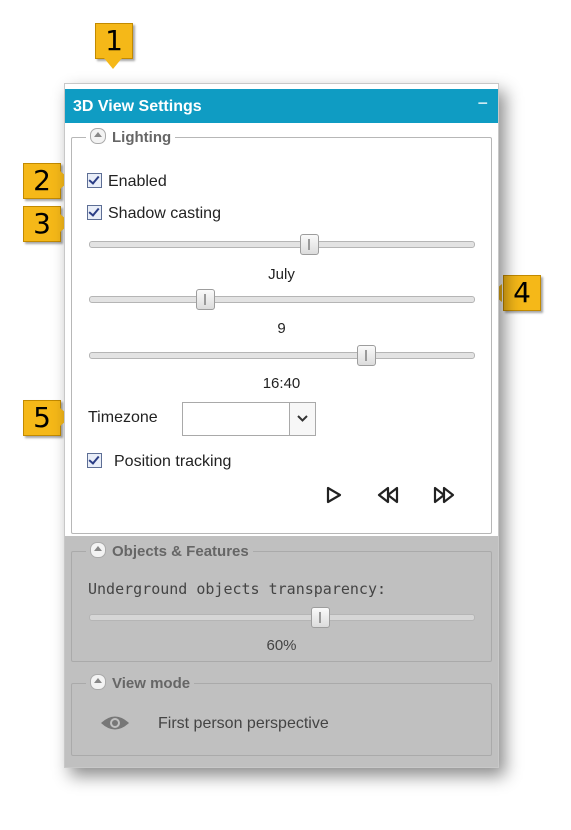  What do you see at coordinates (388, 497) in the screenshot?
I see `rewind-icon` at bounding box center [388, 497].